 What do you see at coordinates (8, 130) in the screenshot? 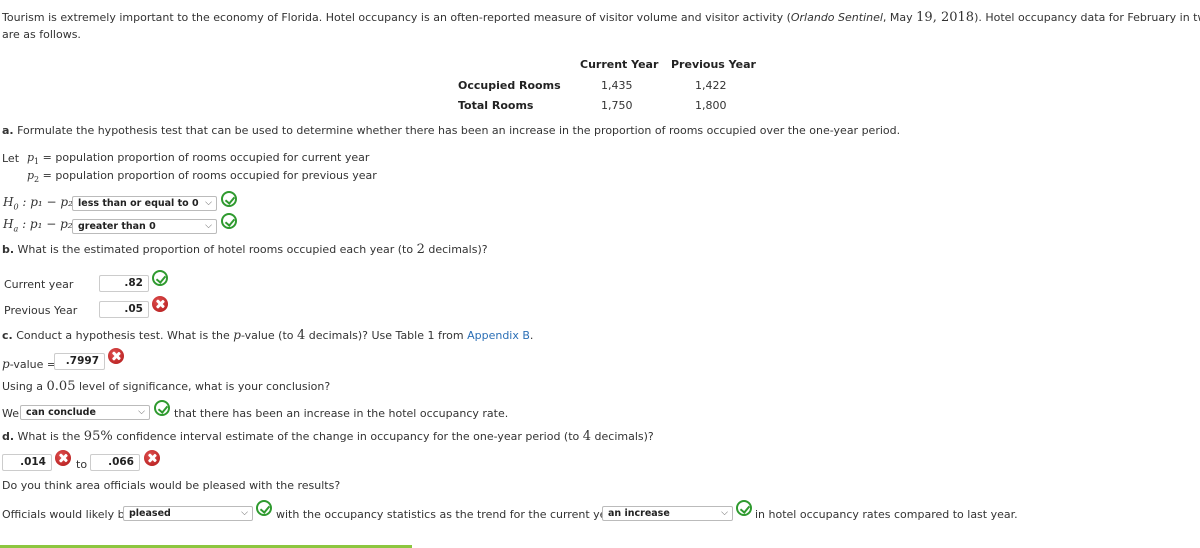
I see `part-letter: a.` at bounding box center [8, 130].